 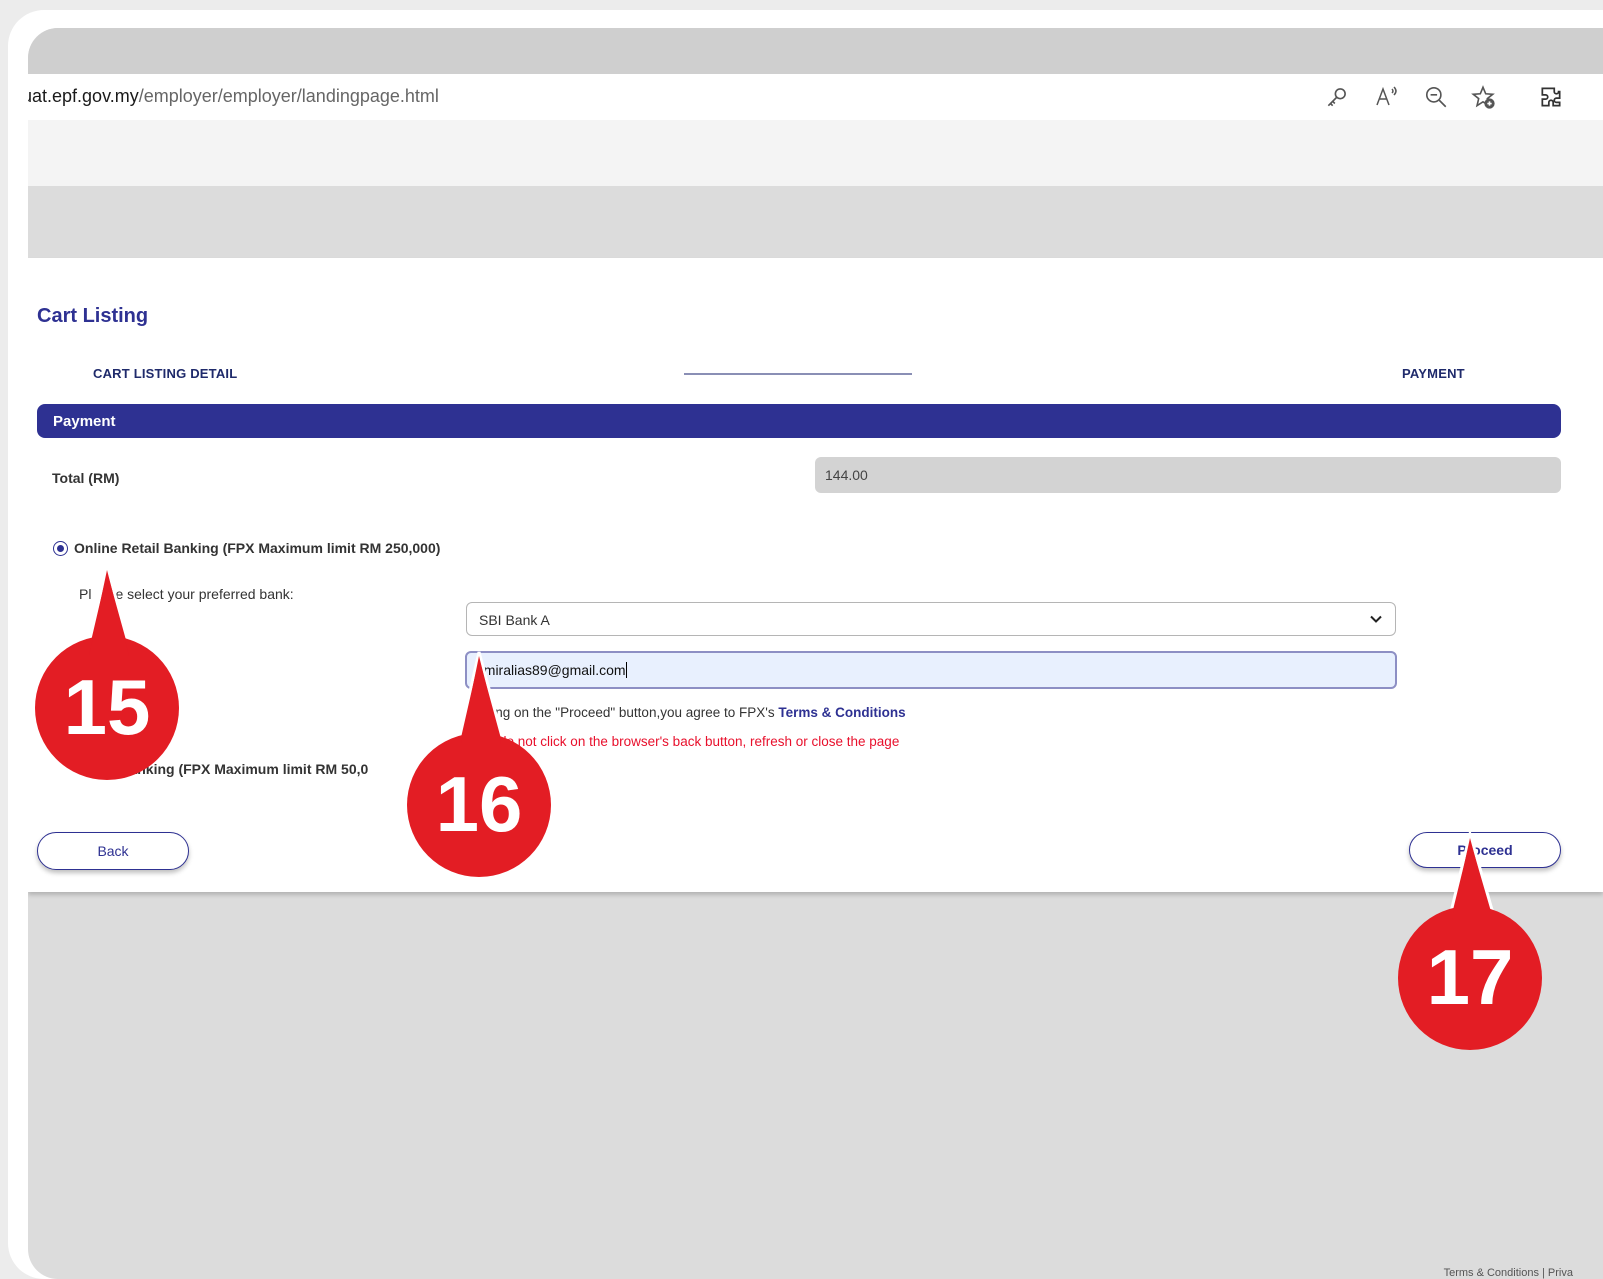 I want to click on back-button: Back, so click(x=113, y=851).